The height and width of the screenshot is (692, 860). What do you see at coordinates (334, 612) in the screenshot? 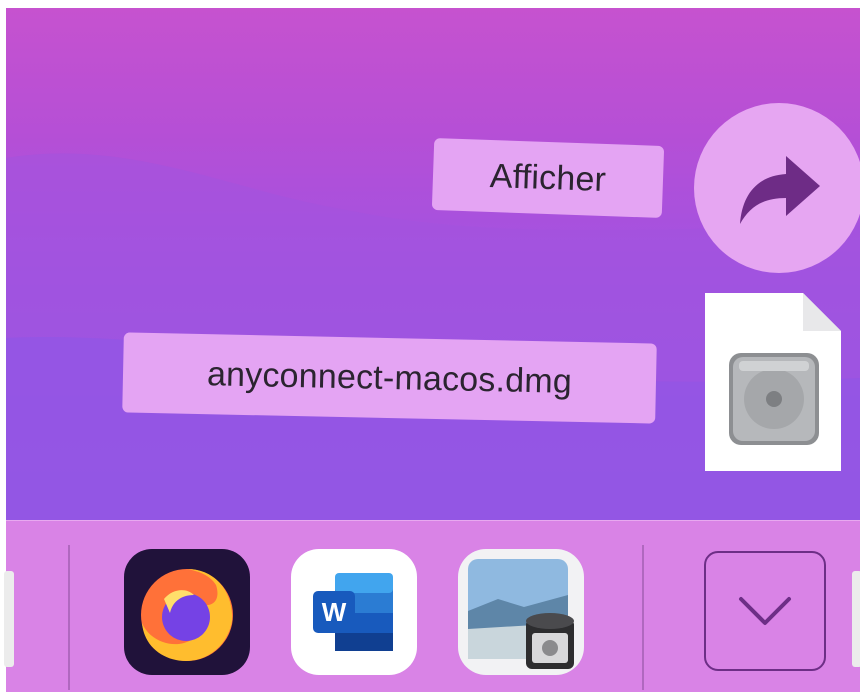
I see `svg-text: W` at bounding box center [334, 612].